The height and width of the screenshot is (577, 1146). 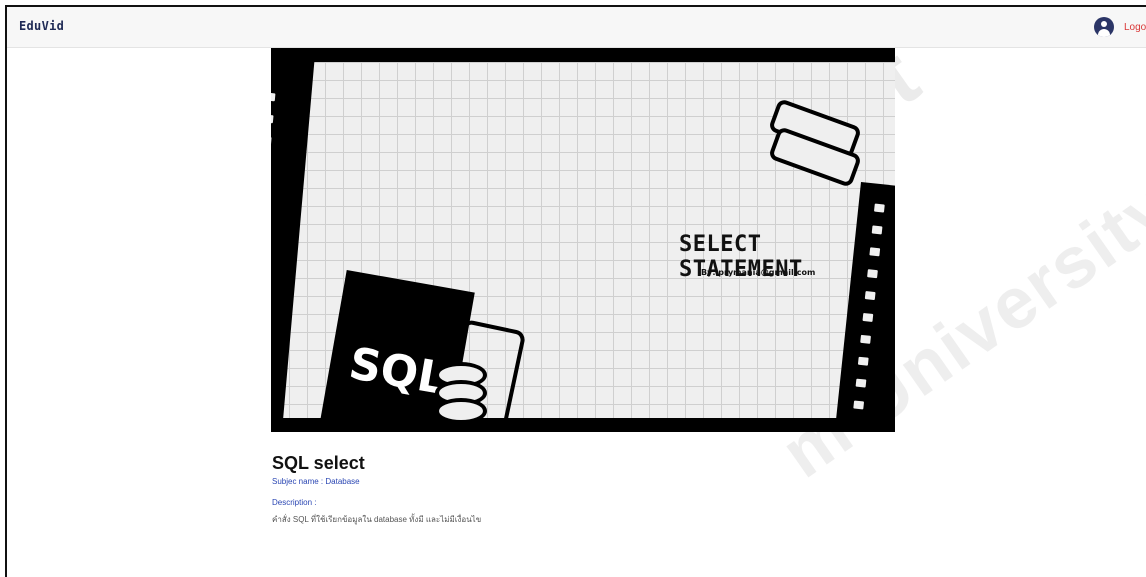 What do you see at coordinates (316, 481) in the screenshot?
I see `subject-name: Subjec name : Database` at bounding box center [316, 481].